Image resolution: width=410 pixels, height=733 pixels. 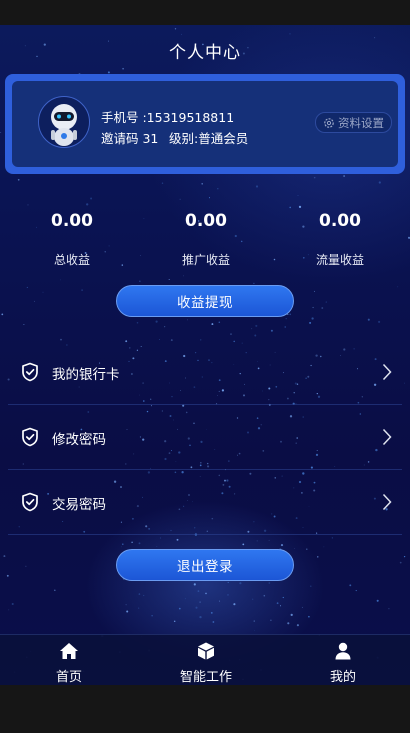 What do you see at coordinates (168, 117) in the screenshot?
I see `phone-number: 手机号 :15319518811` at bounding box center [168, 117].